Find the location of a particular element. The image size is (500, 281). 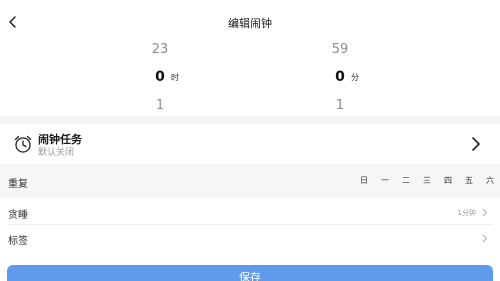

repeat-row: 重复 日 一 二 三 四 五 六 is located at coordinates (250, 181).